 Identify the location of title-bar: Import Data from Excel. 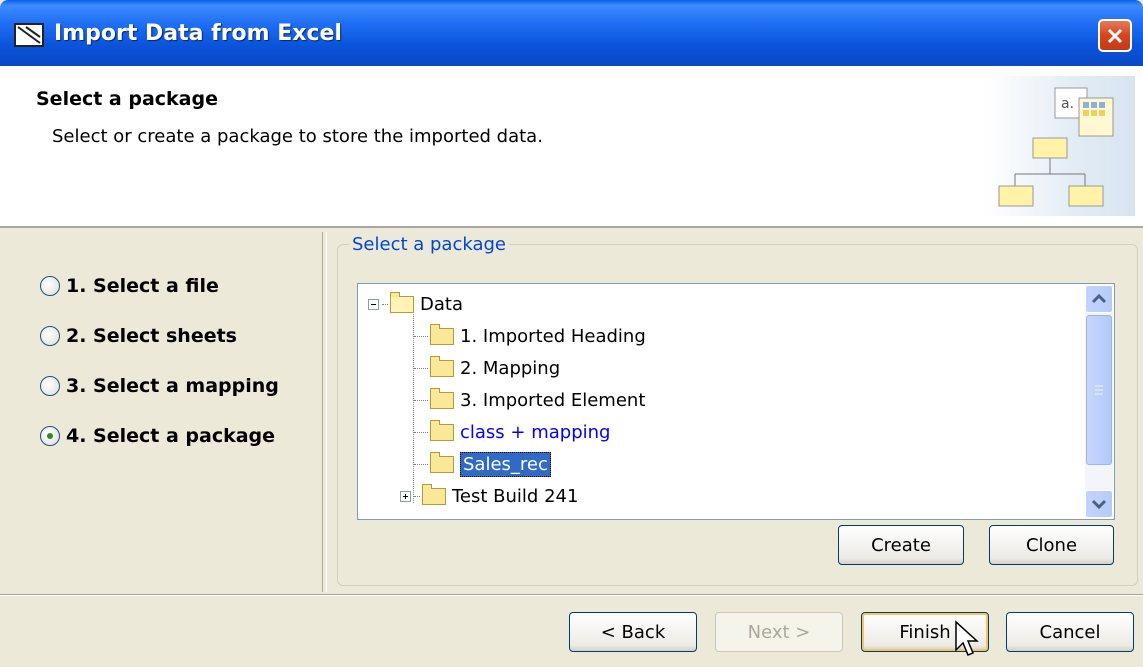
(571, 33).